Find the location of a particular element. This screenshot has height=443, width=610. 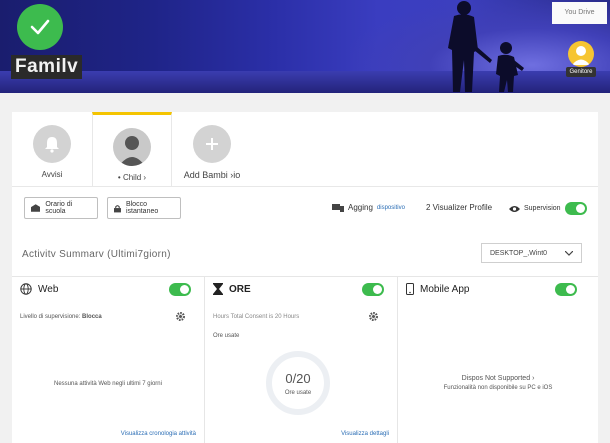

hours-toggle is located at coordinates (373, 289).